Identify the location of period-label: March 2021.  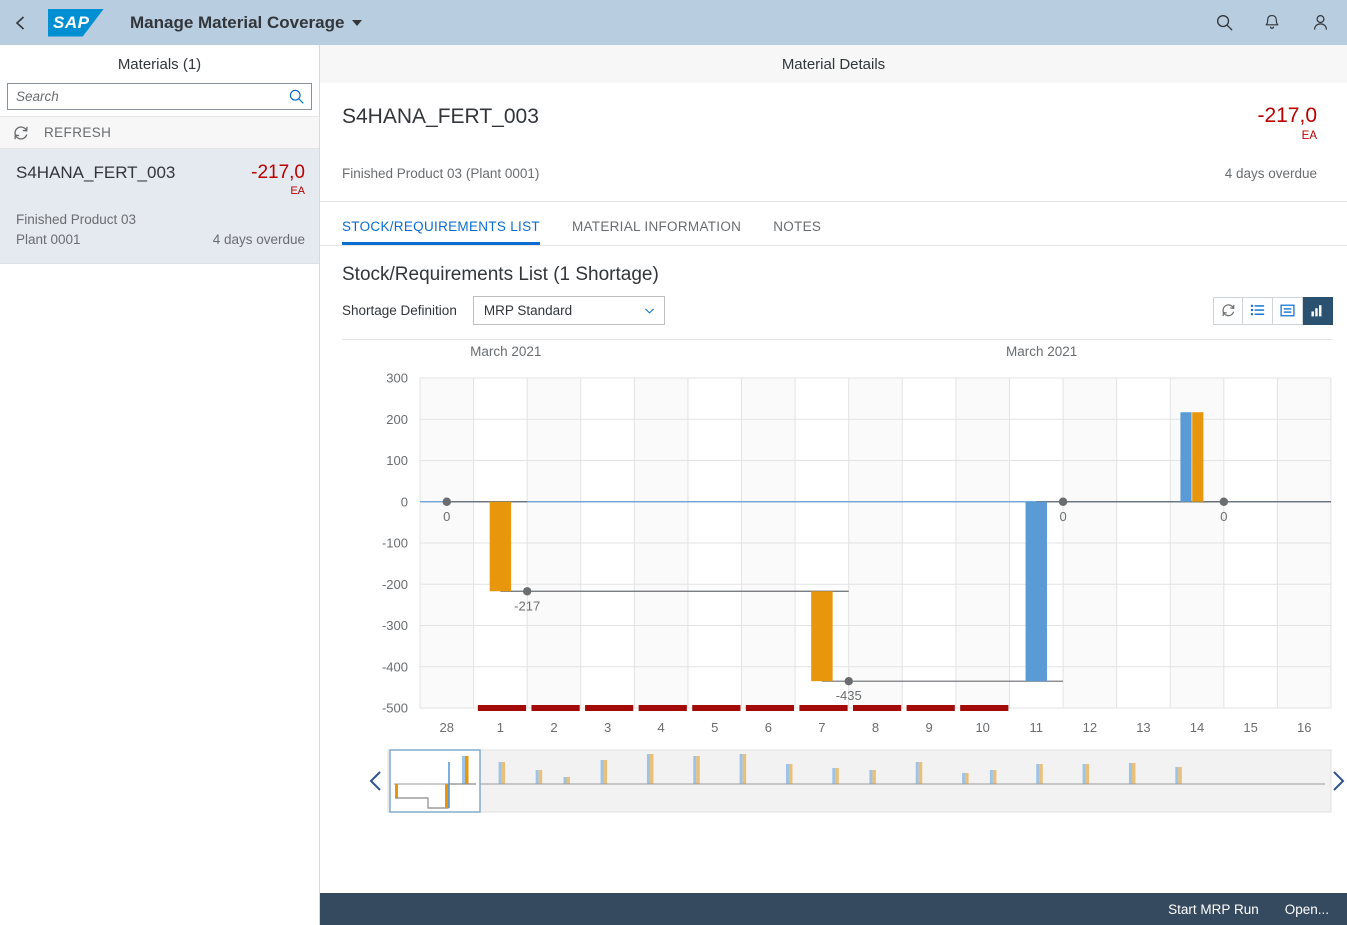
(1041, 351).